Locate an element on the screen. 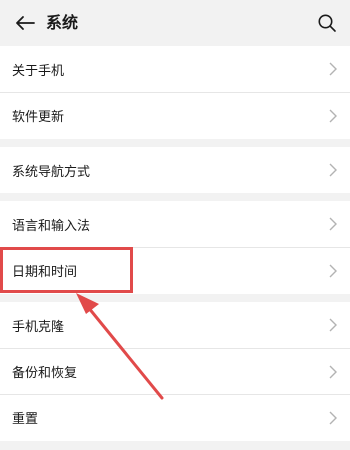 The height and width of the screenshot is (450, 350). settings-item-software-update: 软件更新 is located at coordinates (175, 115).